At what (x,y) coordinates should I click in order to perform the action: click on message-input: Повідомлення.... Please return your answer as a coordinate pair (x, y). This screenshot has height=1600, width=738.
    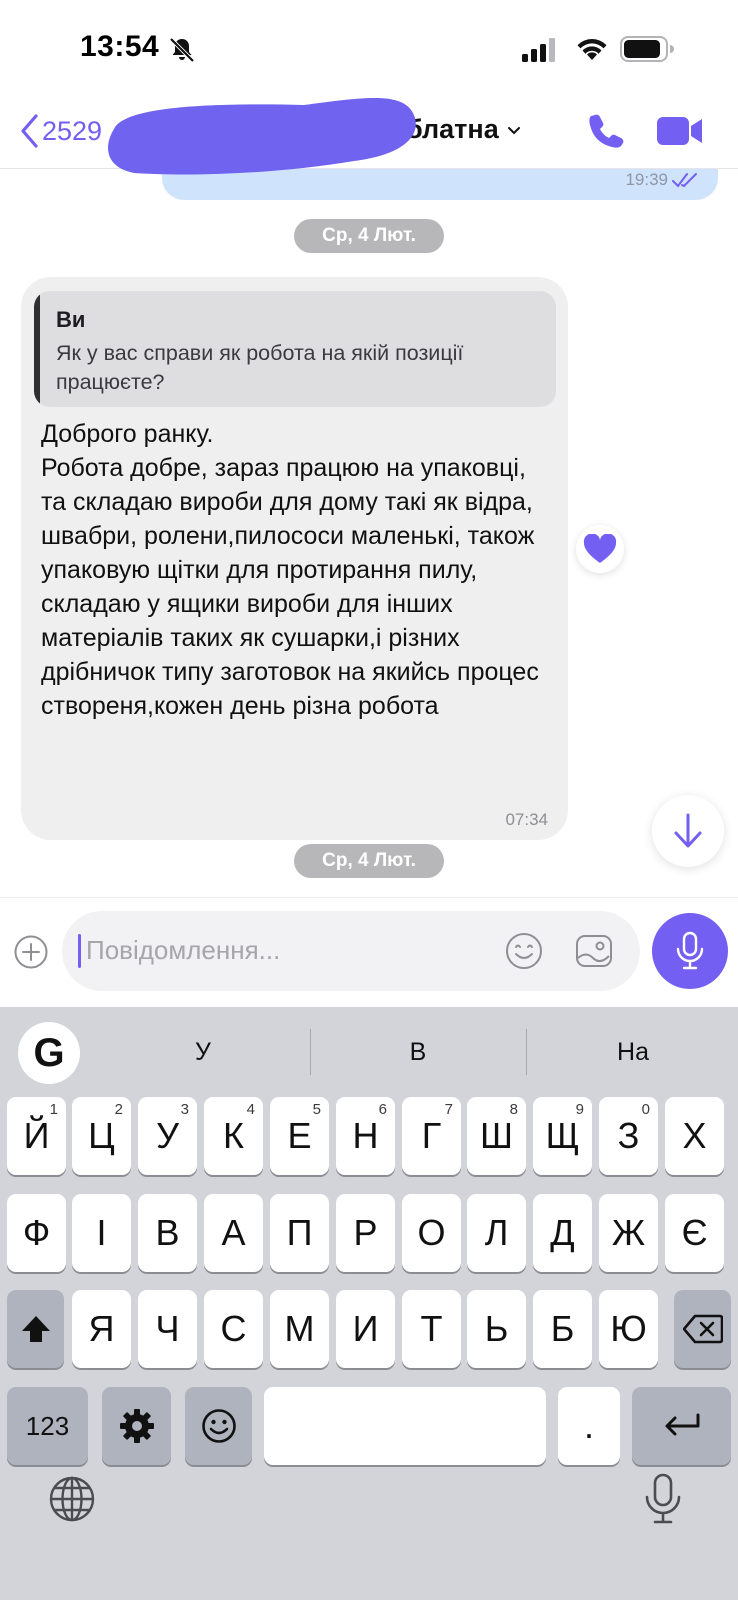
    Looking at the image, I should click on (351, 951).